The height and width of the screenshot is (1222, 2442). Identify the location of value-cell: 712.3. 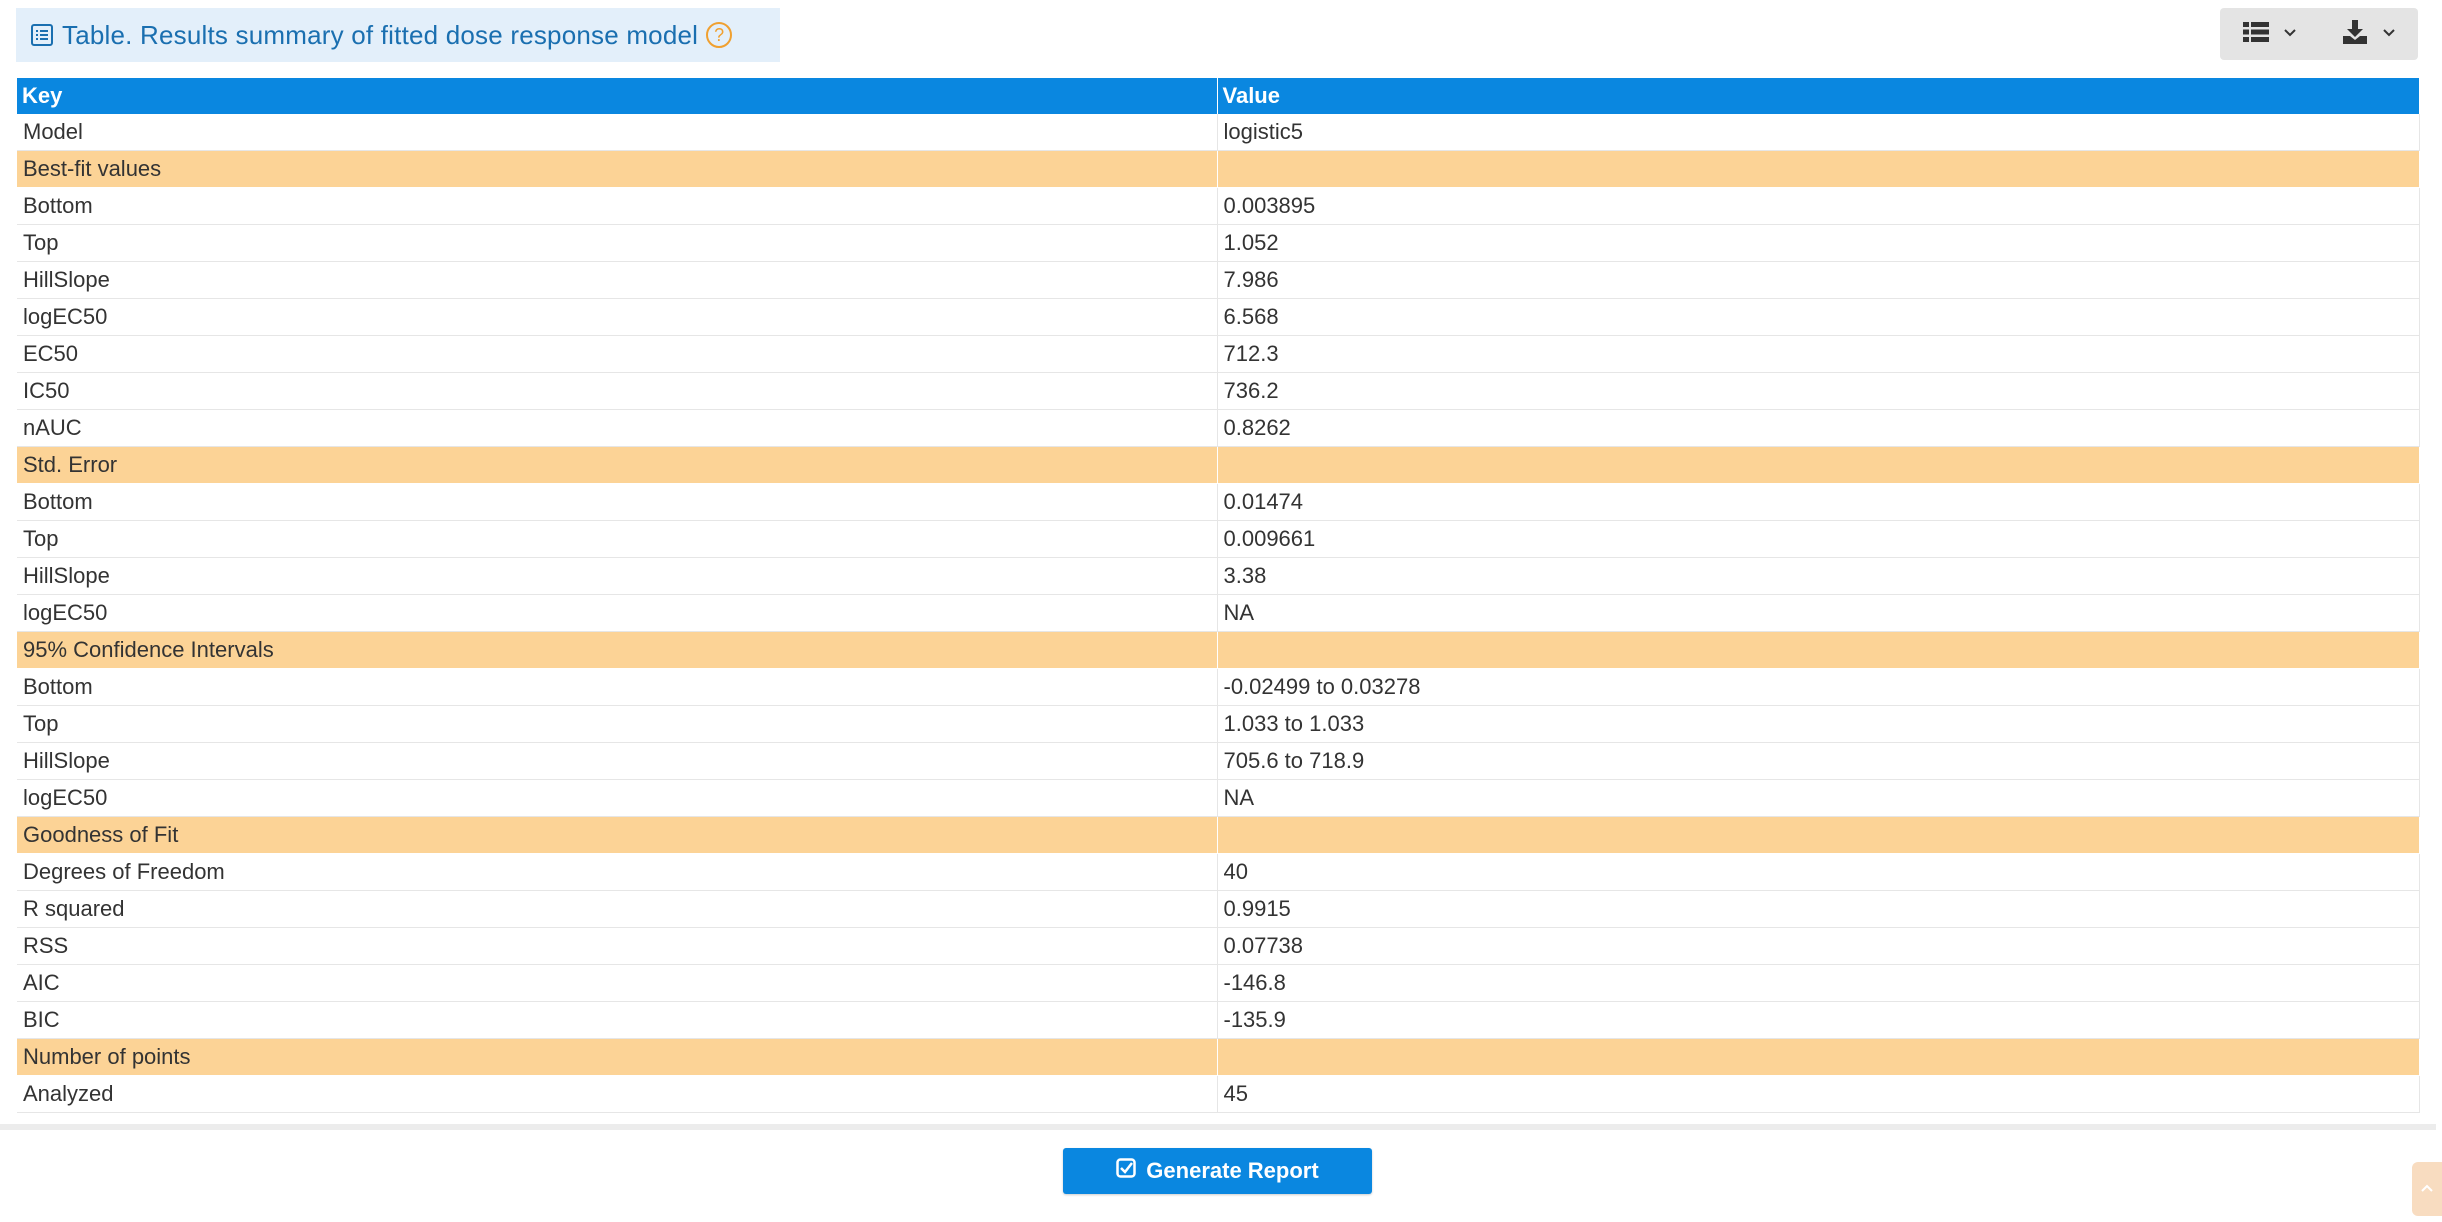
(1818, 354).